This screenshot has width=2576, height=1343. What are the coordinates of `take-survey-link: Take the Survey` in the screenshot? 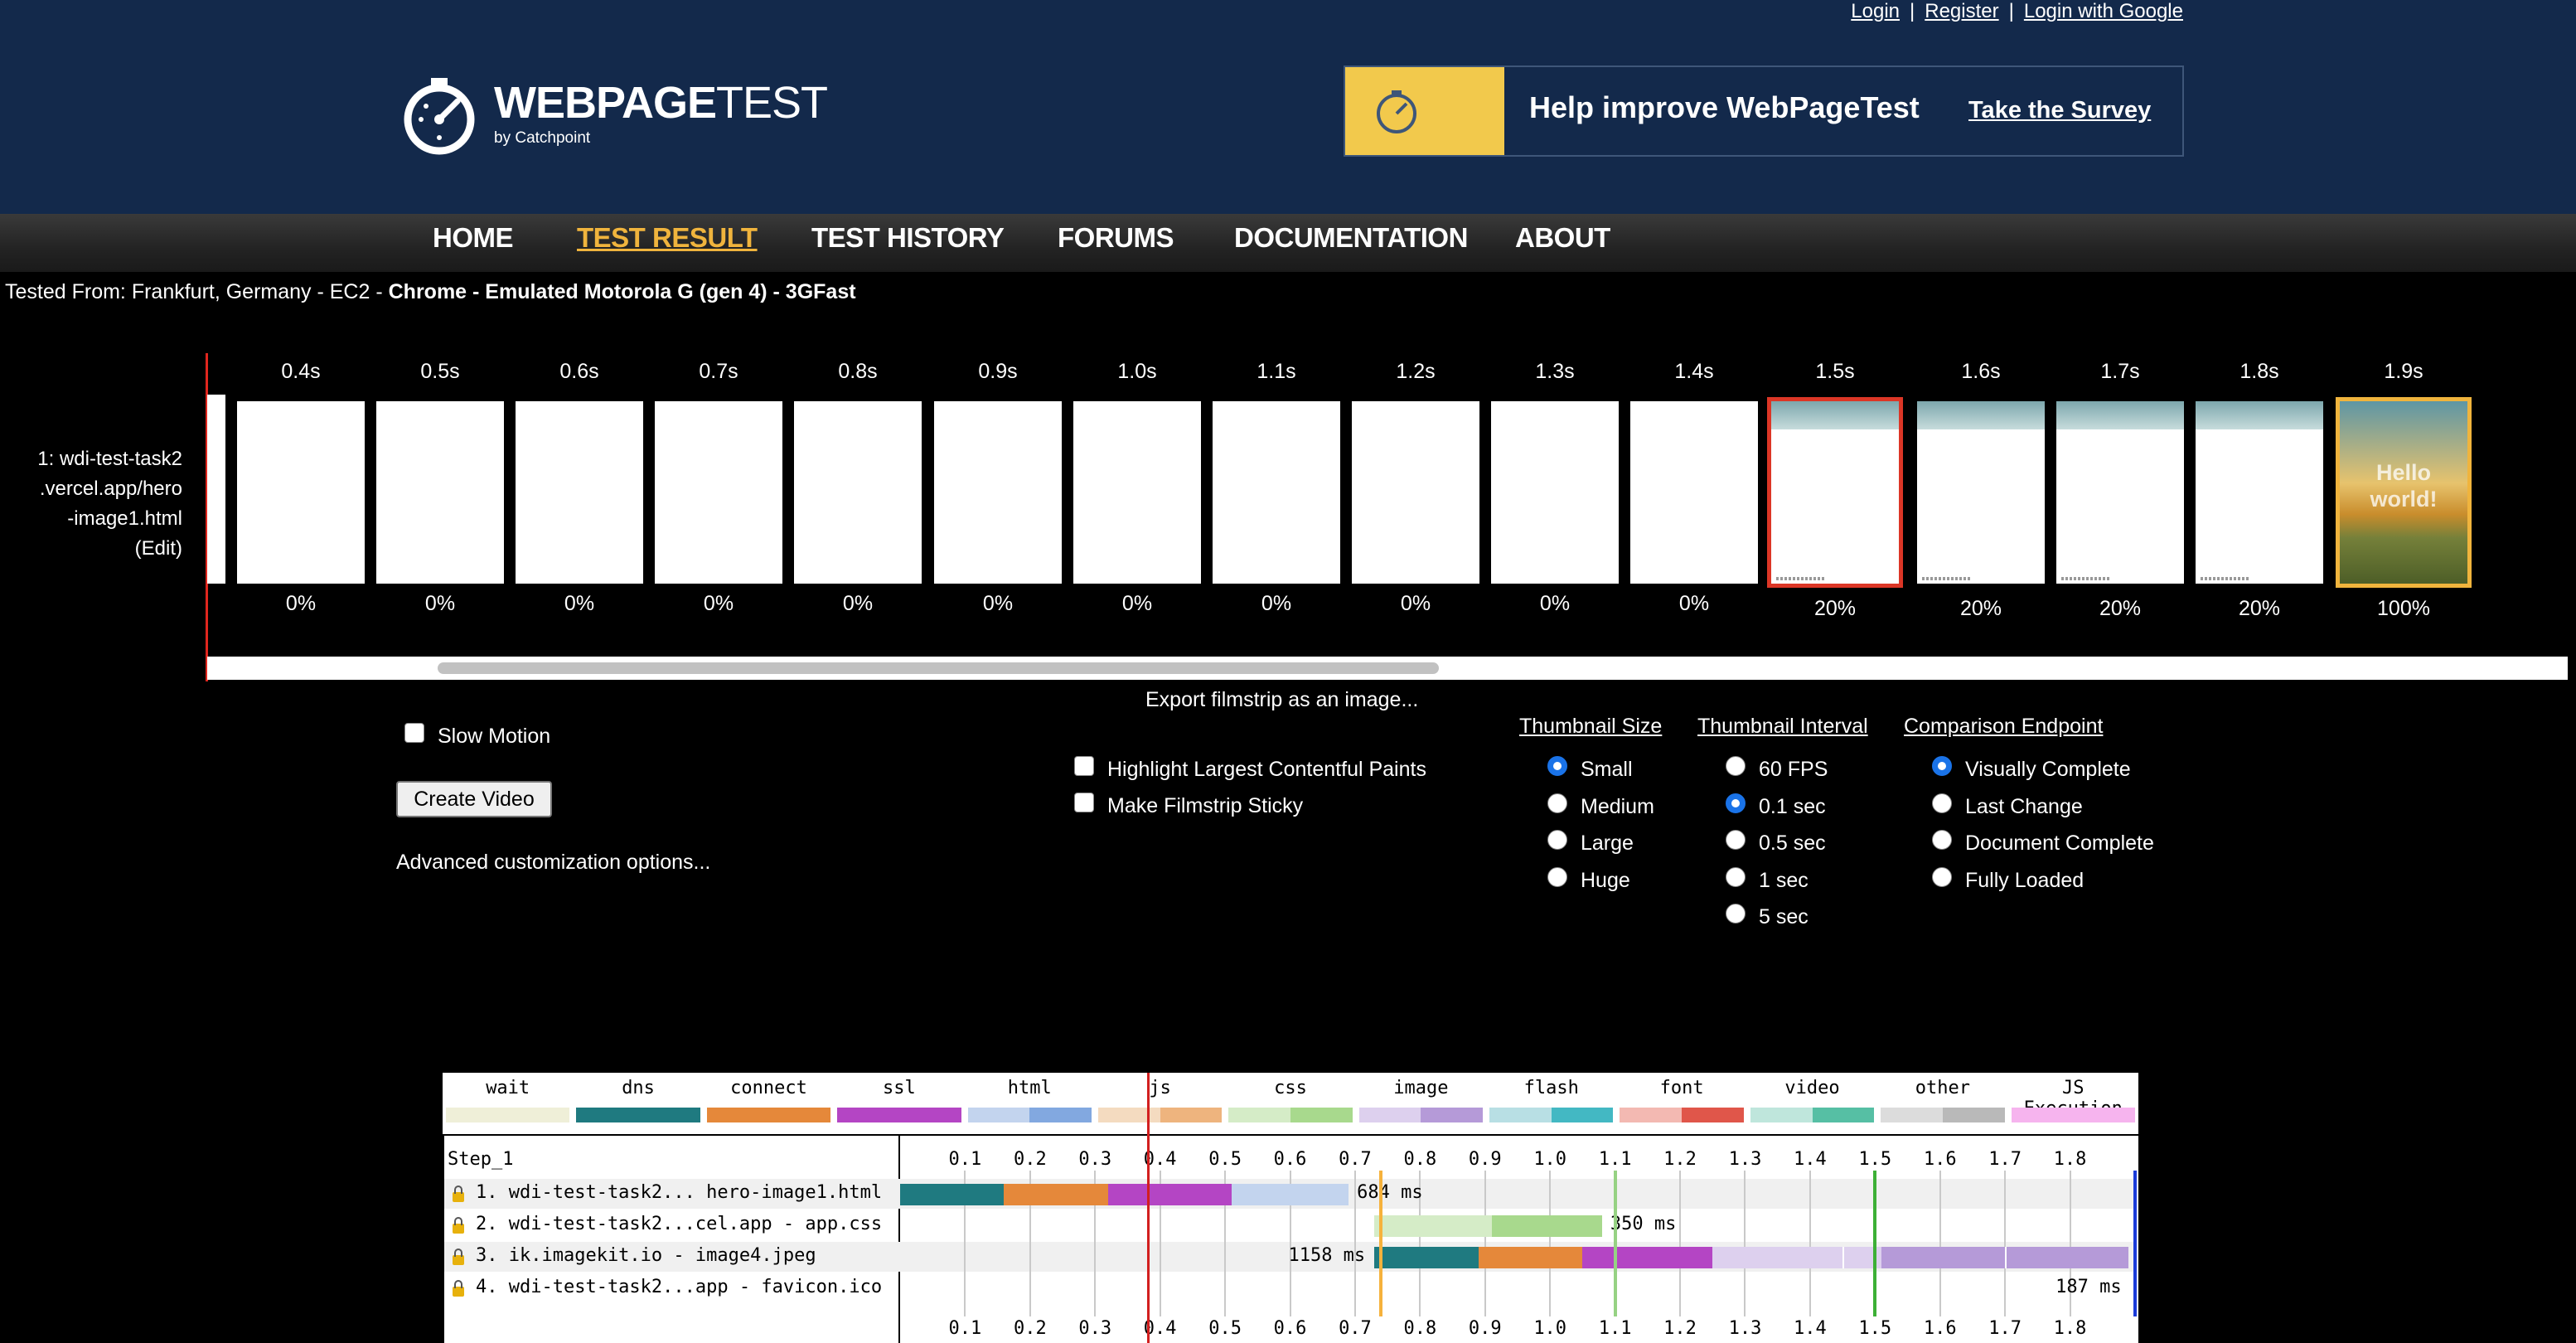 It's located at (2059, 111).